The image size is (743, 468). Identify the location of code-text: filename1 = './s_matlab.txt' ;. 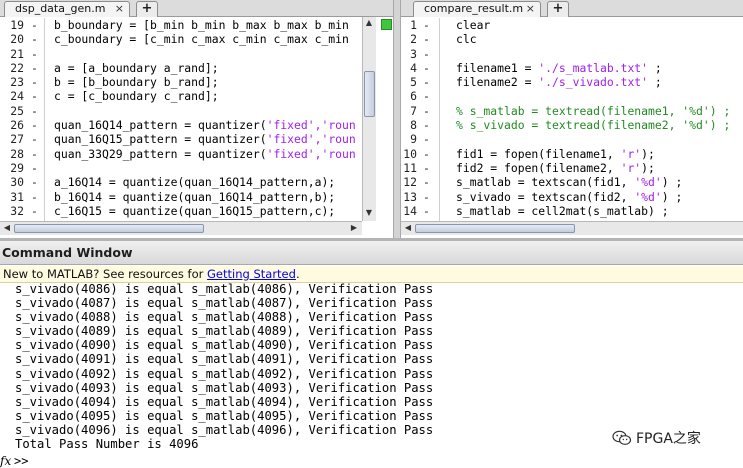
(559, 68).